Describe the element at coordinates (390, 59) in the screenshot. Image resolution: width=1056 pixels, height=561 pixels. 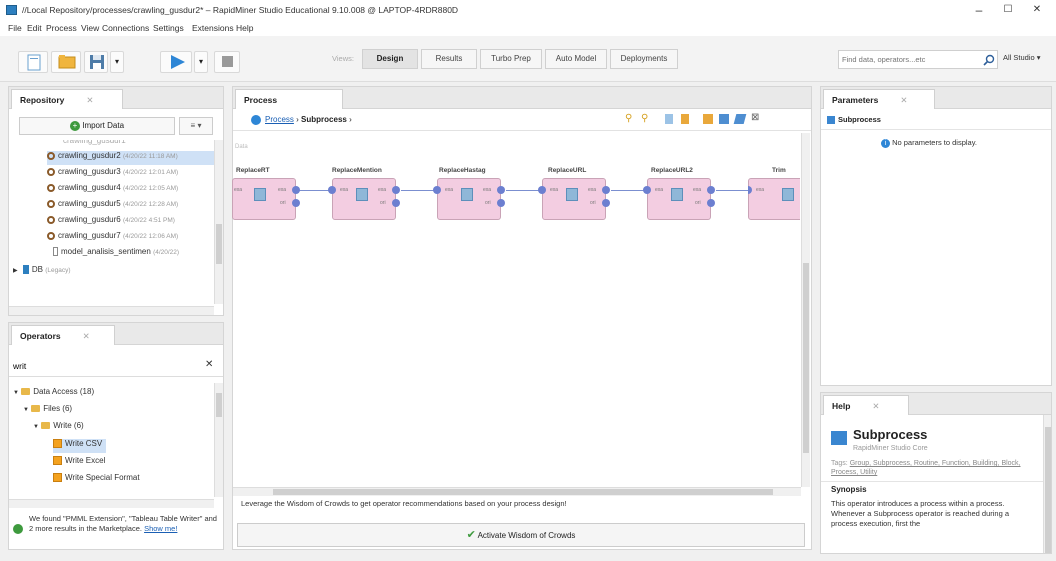
I see `view-design: Design` at that location.